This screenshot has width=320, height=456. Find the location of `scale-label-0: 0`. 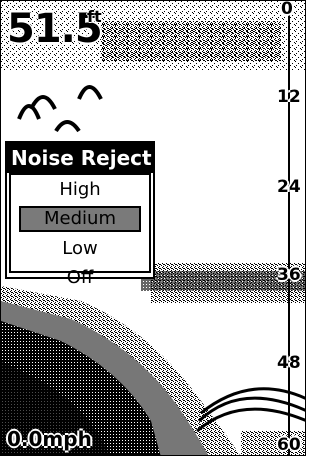

scale-label-0: 0 is located at coordinates (287, 9).